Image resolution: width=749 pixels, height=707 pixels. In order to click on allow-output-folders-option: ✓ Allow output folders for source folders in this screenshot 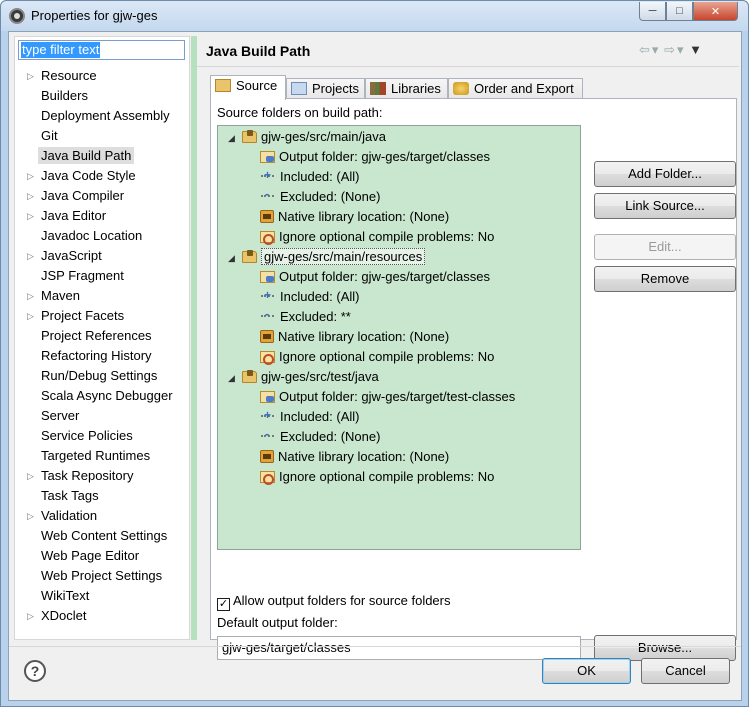, I will do `click(334, 602)`.